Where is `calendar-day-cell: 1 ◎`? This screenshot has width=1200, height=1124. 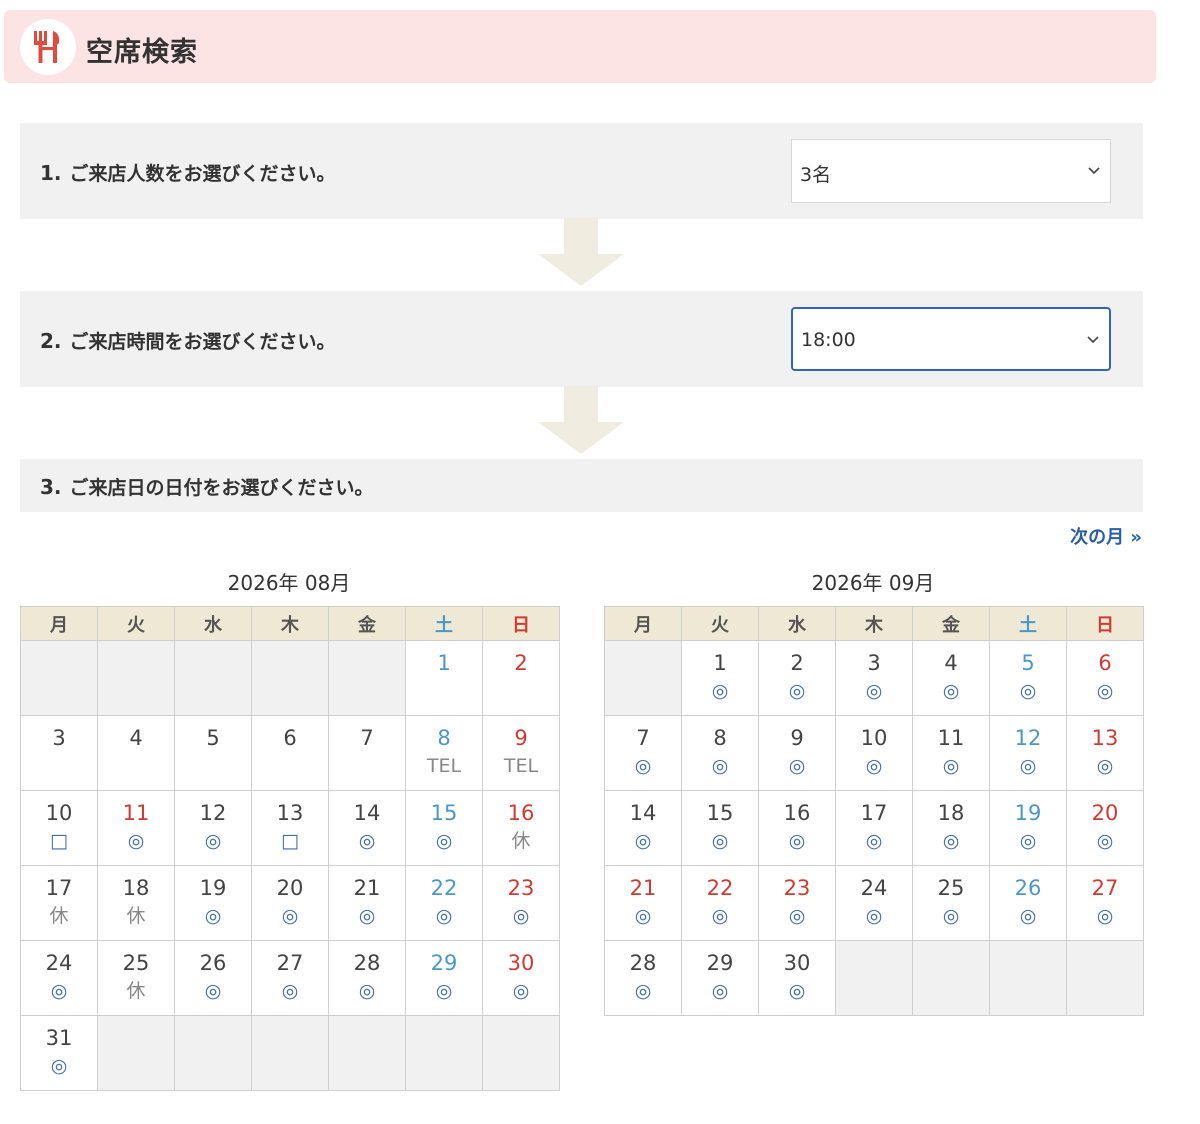
calendar-day-cell: 1 ◎ is located at coordinates (720, 678).